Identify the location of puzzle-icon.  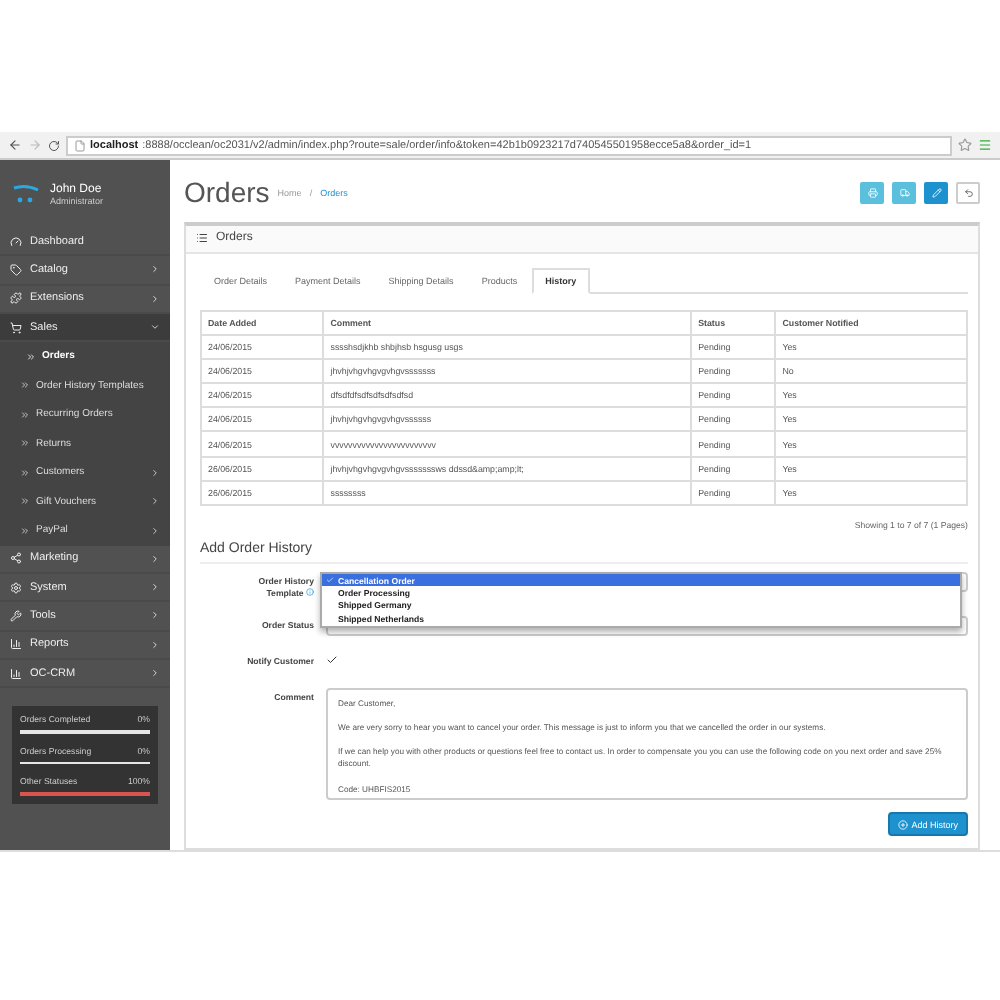
(16, 298).